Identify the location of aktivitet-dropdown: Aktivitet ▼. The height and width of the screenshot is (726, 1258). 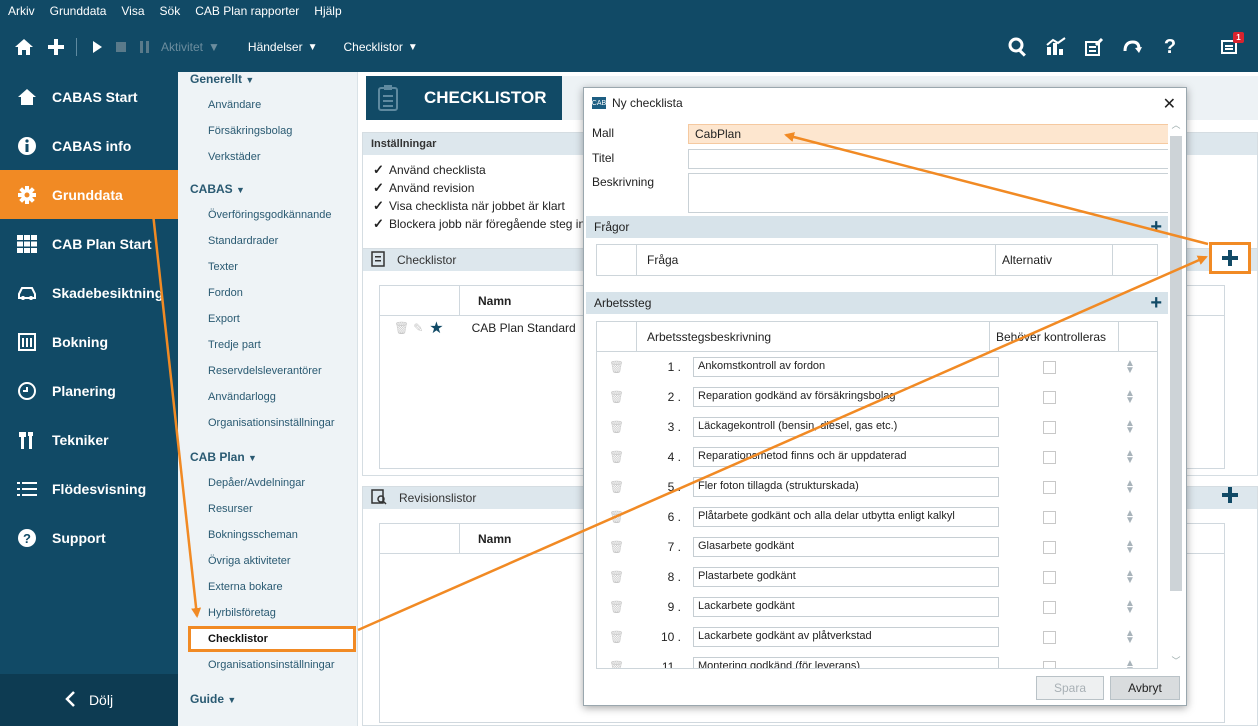
(190, 47).